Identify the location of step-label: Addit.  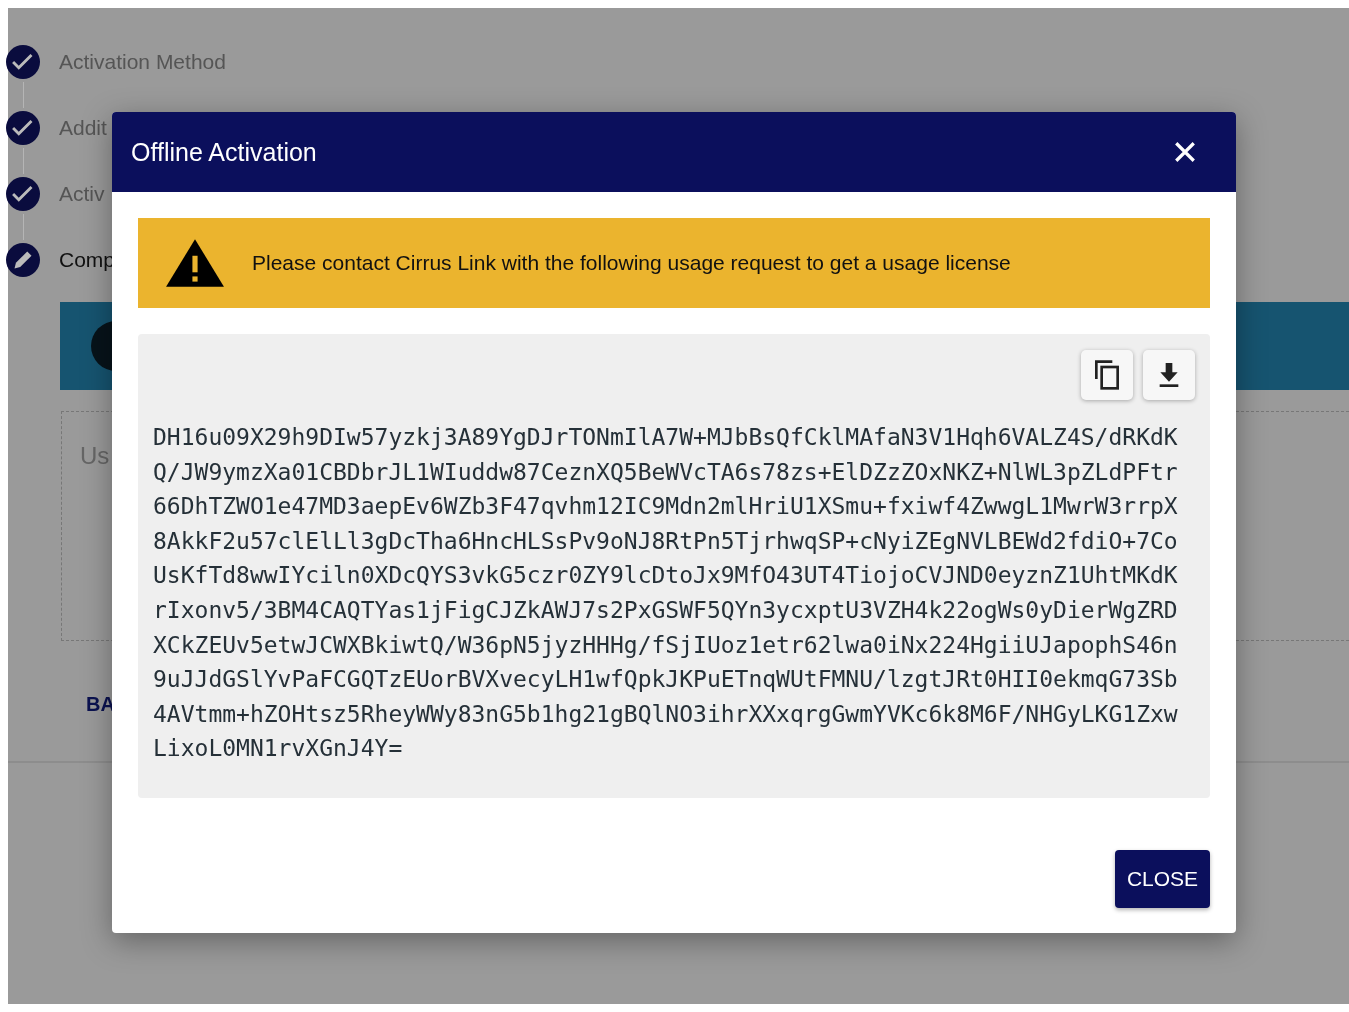
(83, 128).